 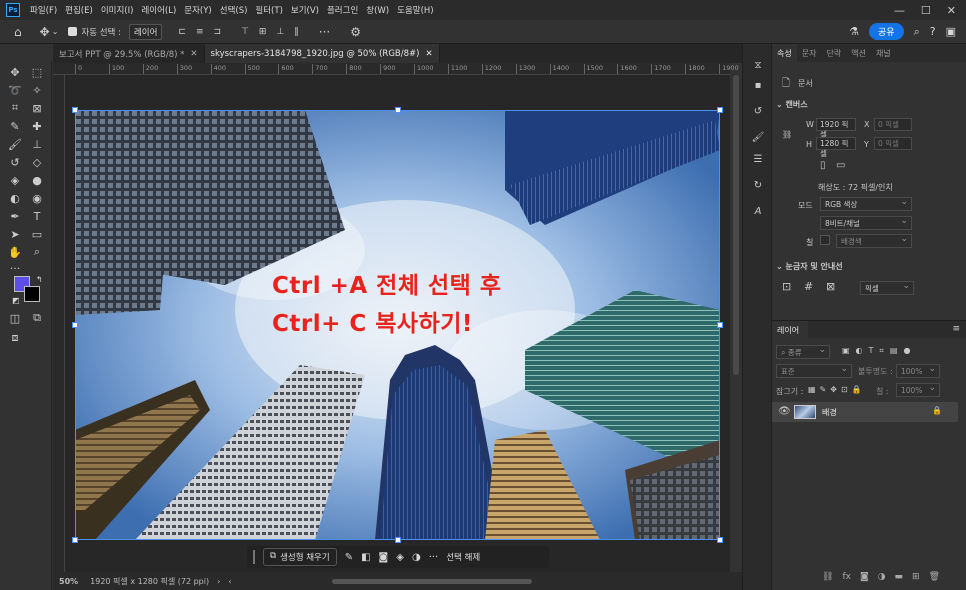 What do you see at coordinates (837, 389) in the screenshot?
I see `lock-icons: ▦✎✥⊡🔒` at bounding box center [837, 389].